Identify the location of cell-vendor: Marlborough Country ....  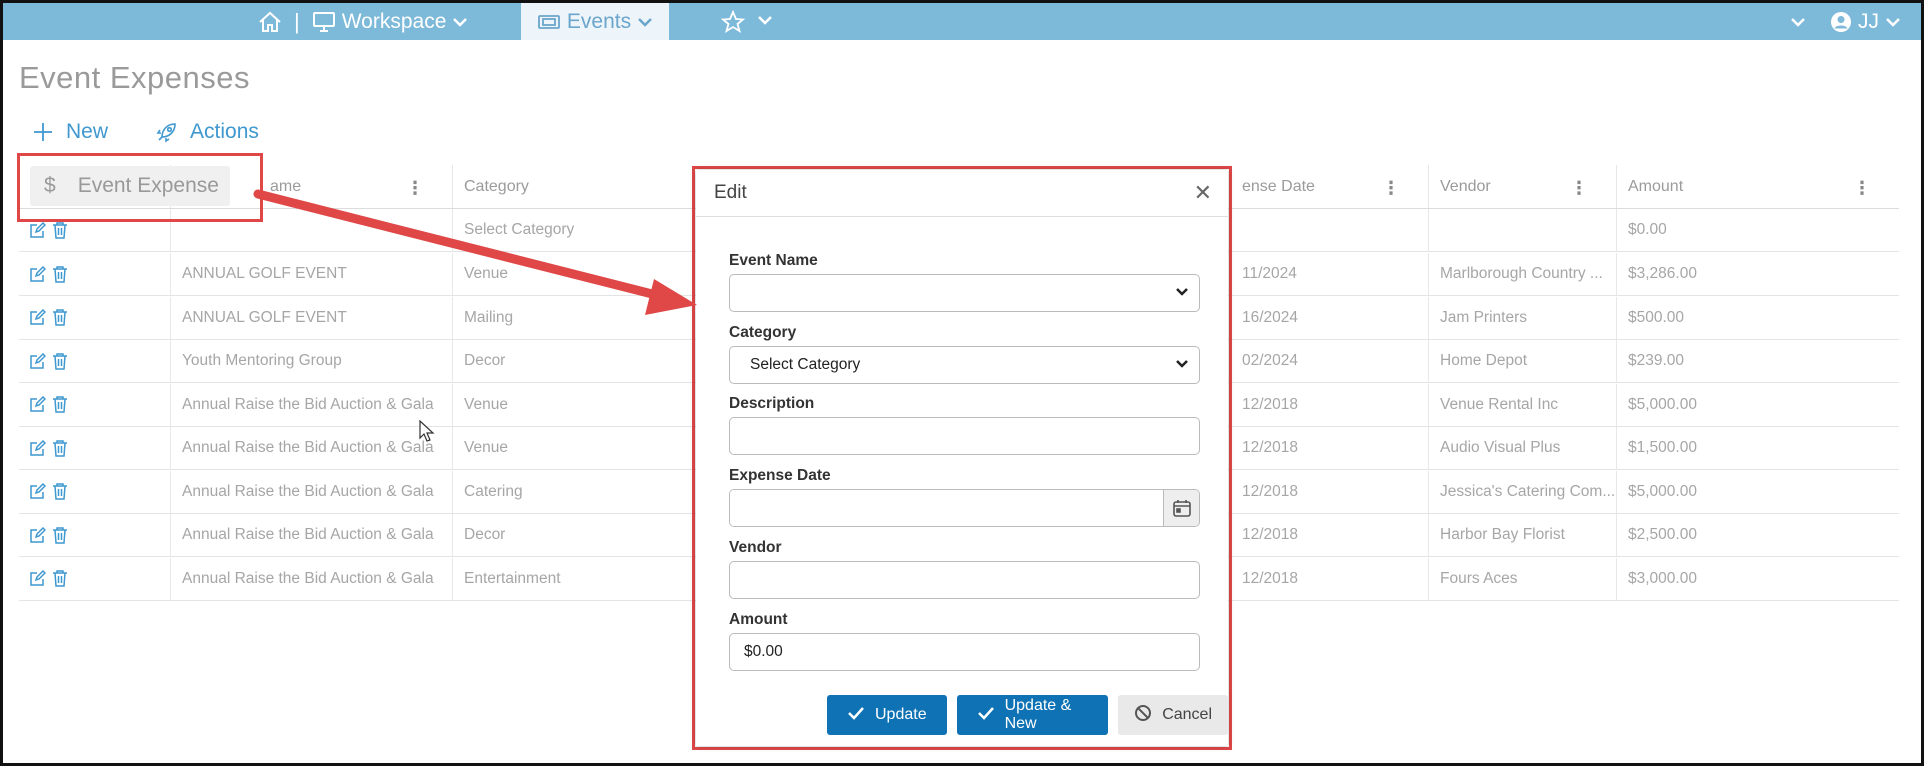
(1522, 274).